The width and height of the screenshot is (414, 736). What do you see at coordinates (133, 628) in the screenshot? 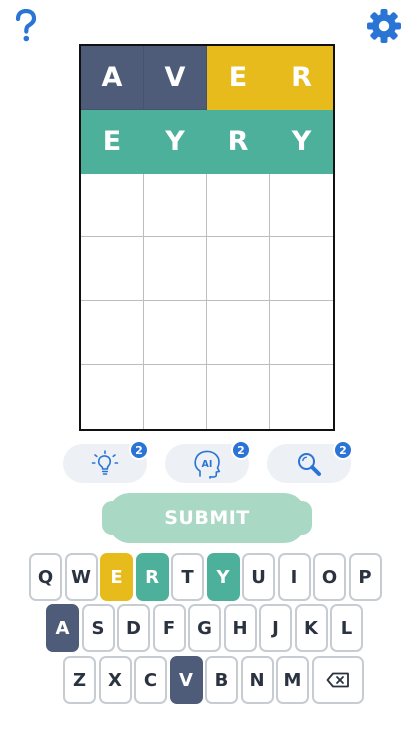
I see `key-d: D` at bounding box center [133, 628].